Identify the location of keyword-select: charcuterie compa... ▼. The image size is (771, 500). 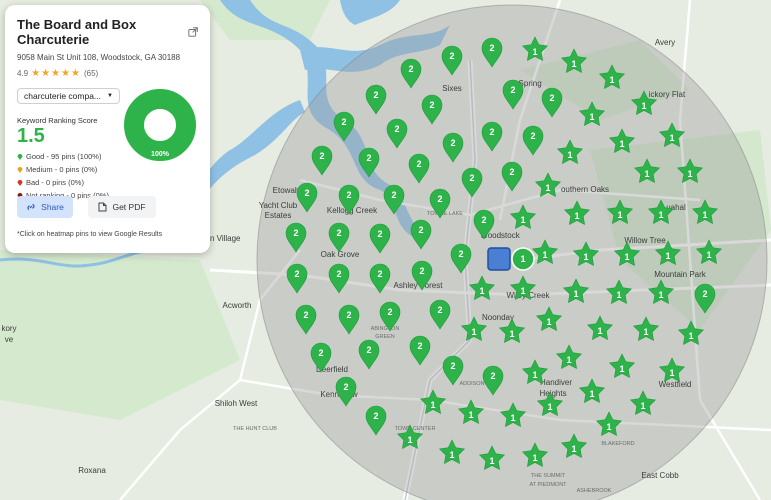
(68, 96).